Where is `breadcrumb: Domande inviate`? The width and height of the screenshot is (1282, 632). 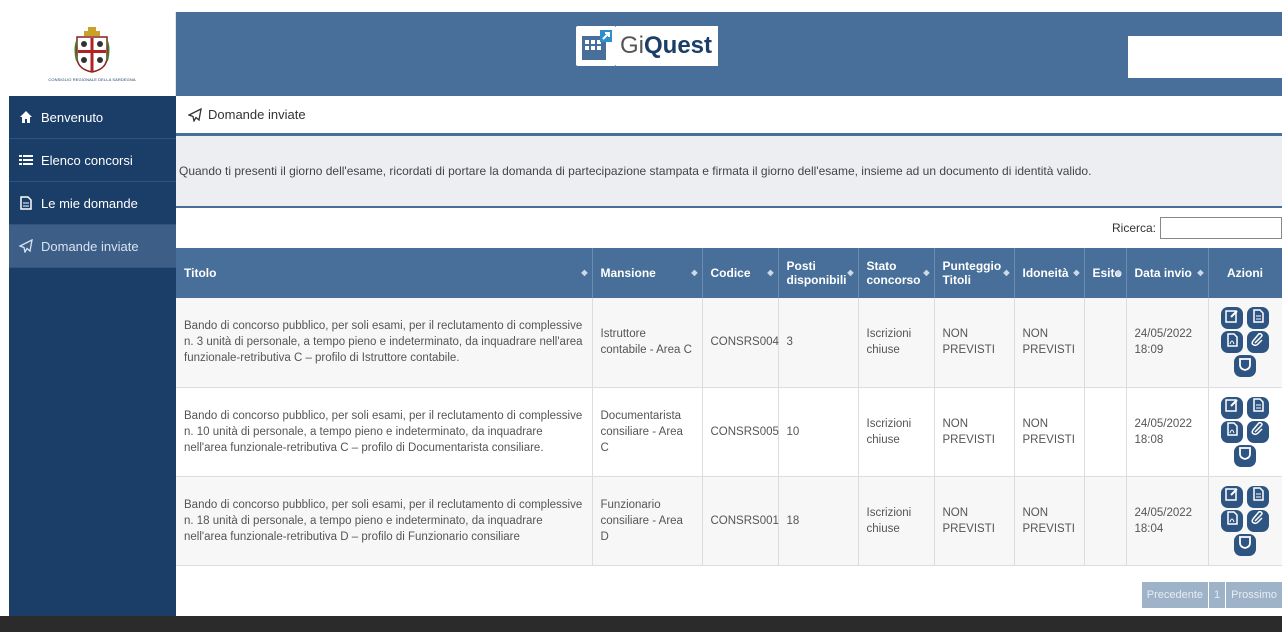
breadcrumb: Domande inviate is located at coordinates (729, 116).